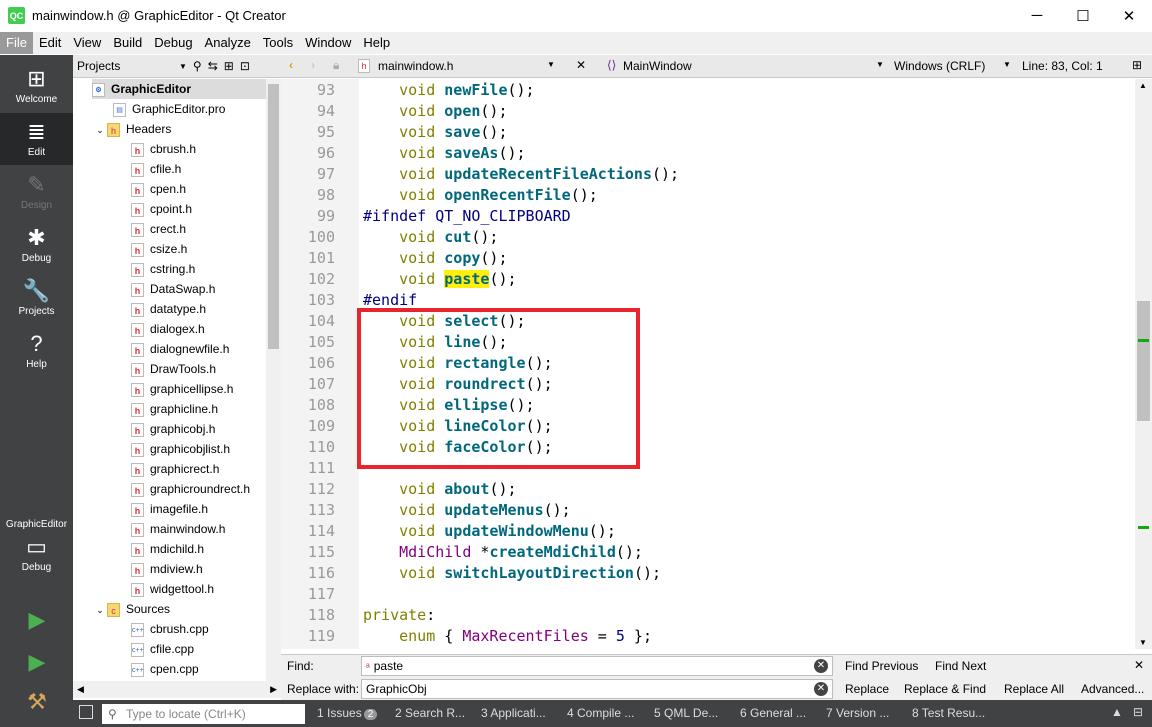  What do you see at coordinates (368, 667) in the screenshot?
I see `find-options-icon: ᵃ` at bounding box center [368, 667].